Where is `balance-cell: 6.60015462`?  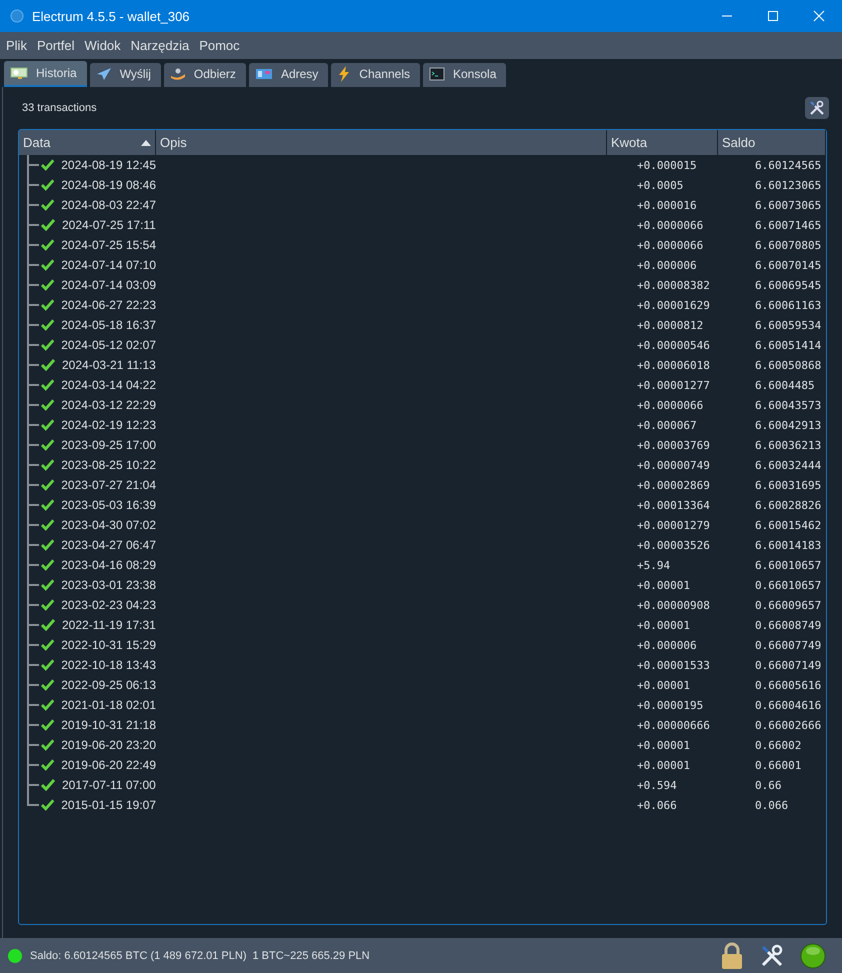
balance-cell: 6.60015462 is located at coordinates (788, 525).